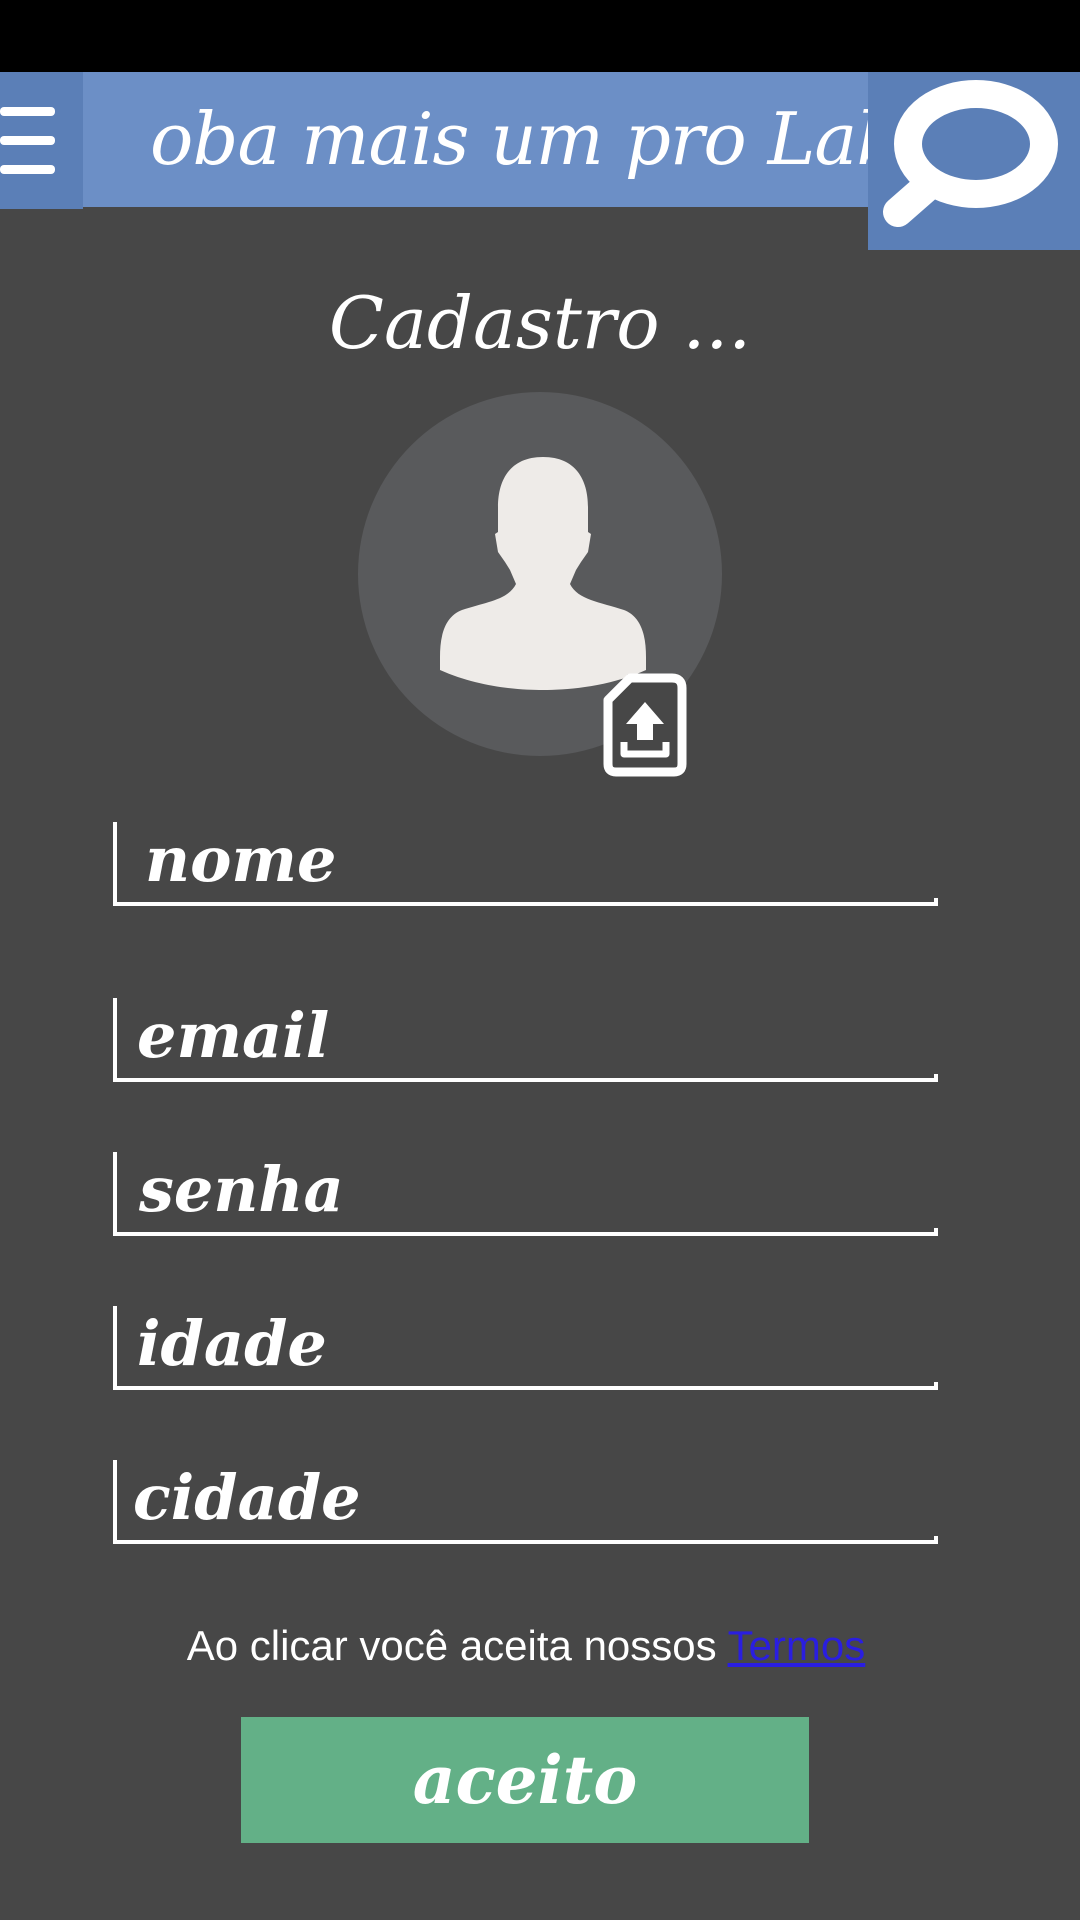 The height and width of the screenshot is (1920, 1080). I want to click on email-field: email, so click(525, 1040).